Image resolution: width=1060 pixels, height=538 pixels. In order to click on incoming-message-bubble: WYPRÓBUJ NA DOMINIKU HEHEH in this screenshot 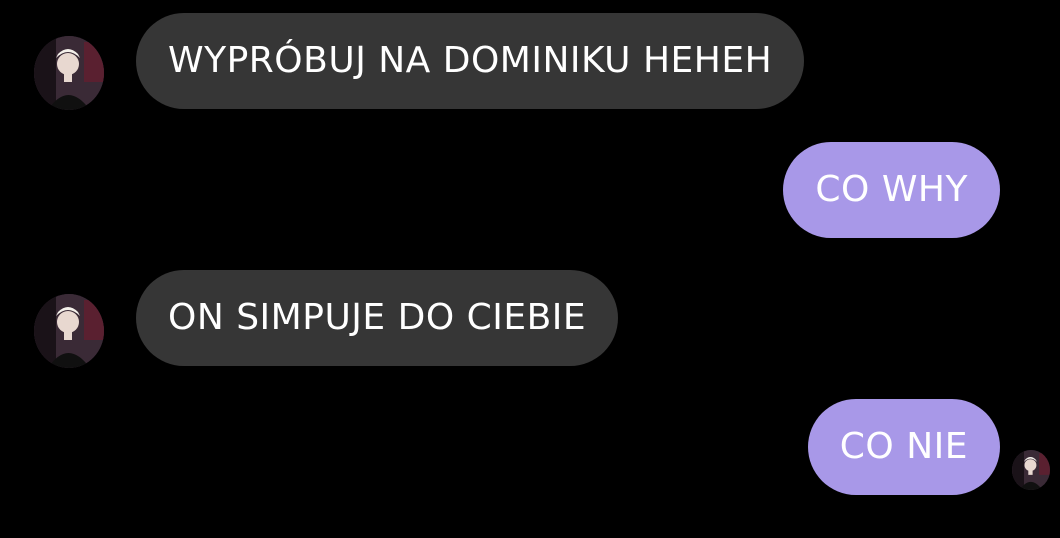, I will do `click(470, 61)`.